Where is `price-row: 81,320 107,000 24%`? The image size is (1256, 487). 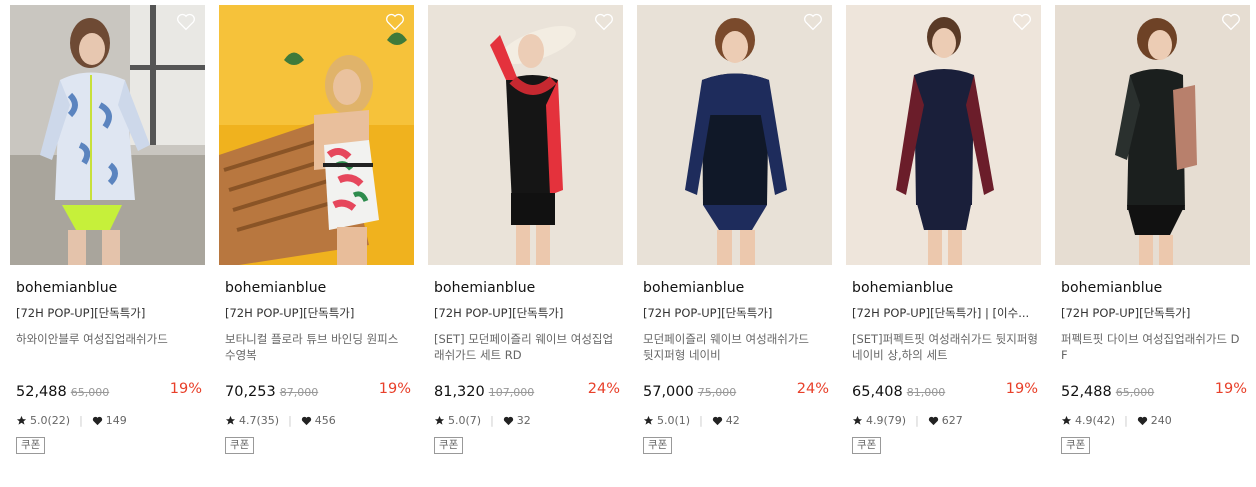 price-row: 81,320 107,000 24% is located at coordinates (527, 391).